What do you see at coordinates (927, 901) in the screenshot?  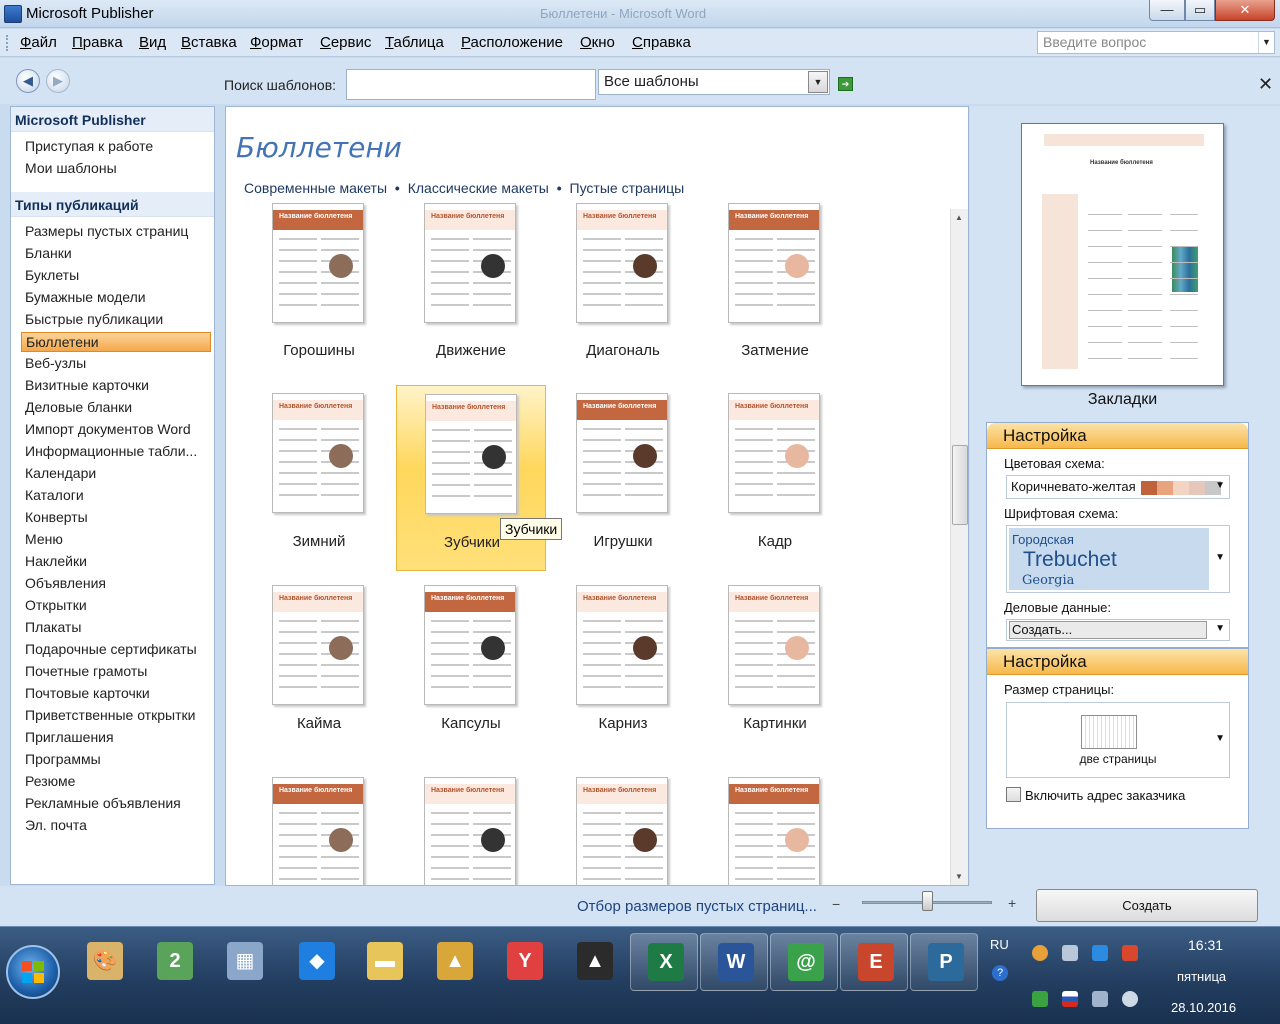 I see `zoom-slider-thumb` at bounding box center [927, 901].